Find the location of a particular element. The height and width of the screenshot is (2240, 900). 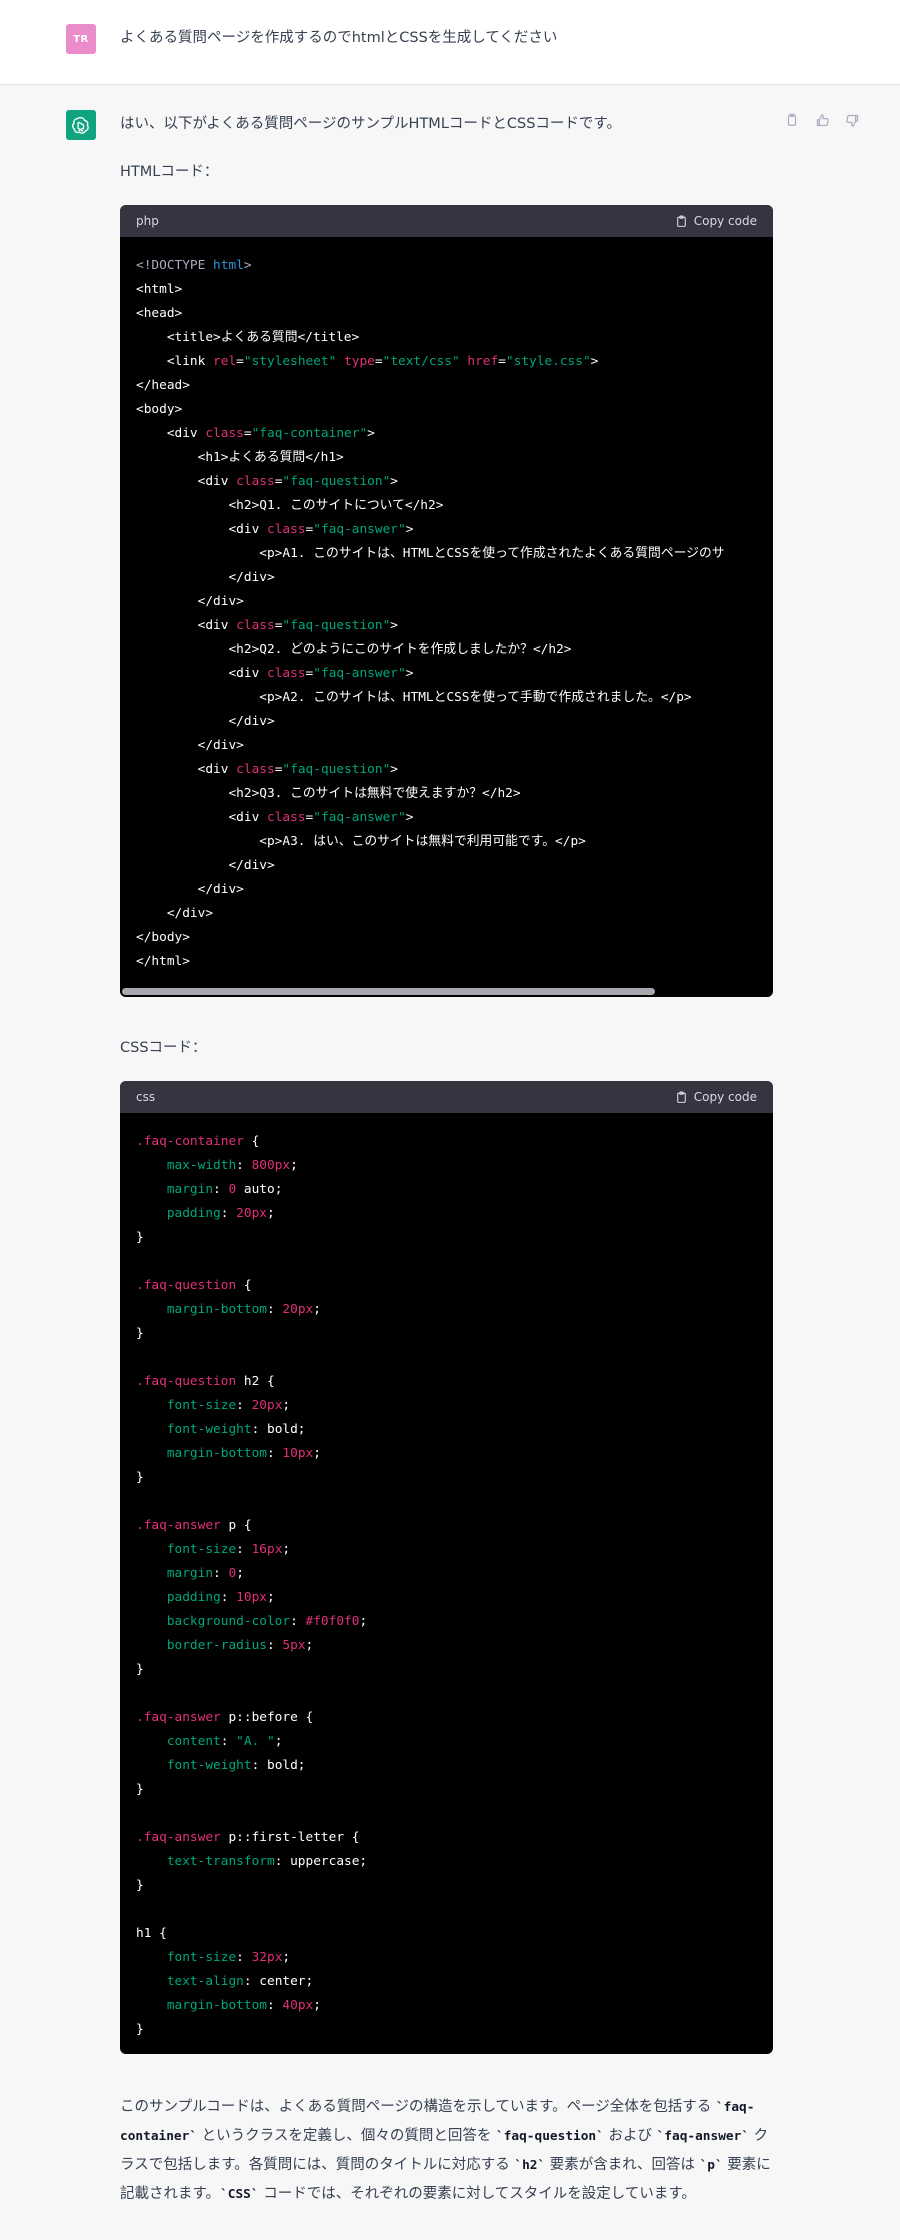

code-line: </html> is located at coordinates (163, 961).